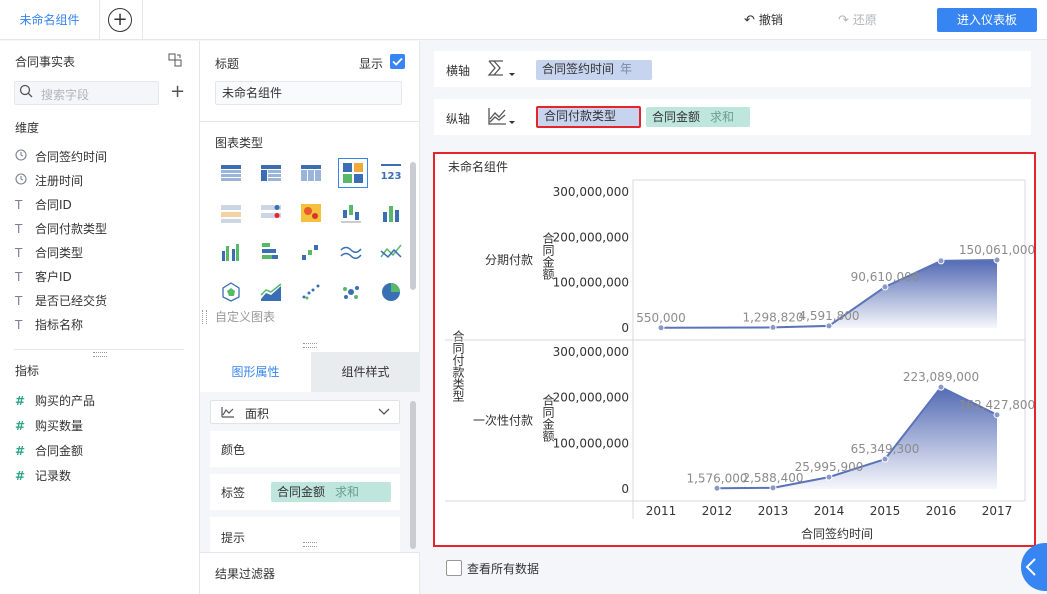  What do you see at coordinates (227, 64) in the screenshot?
I see `title-label: 标题` at bounding box center [227, 64].